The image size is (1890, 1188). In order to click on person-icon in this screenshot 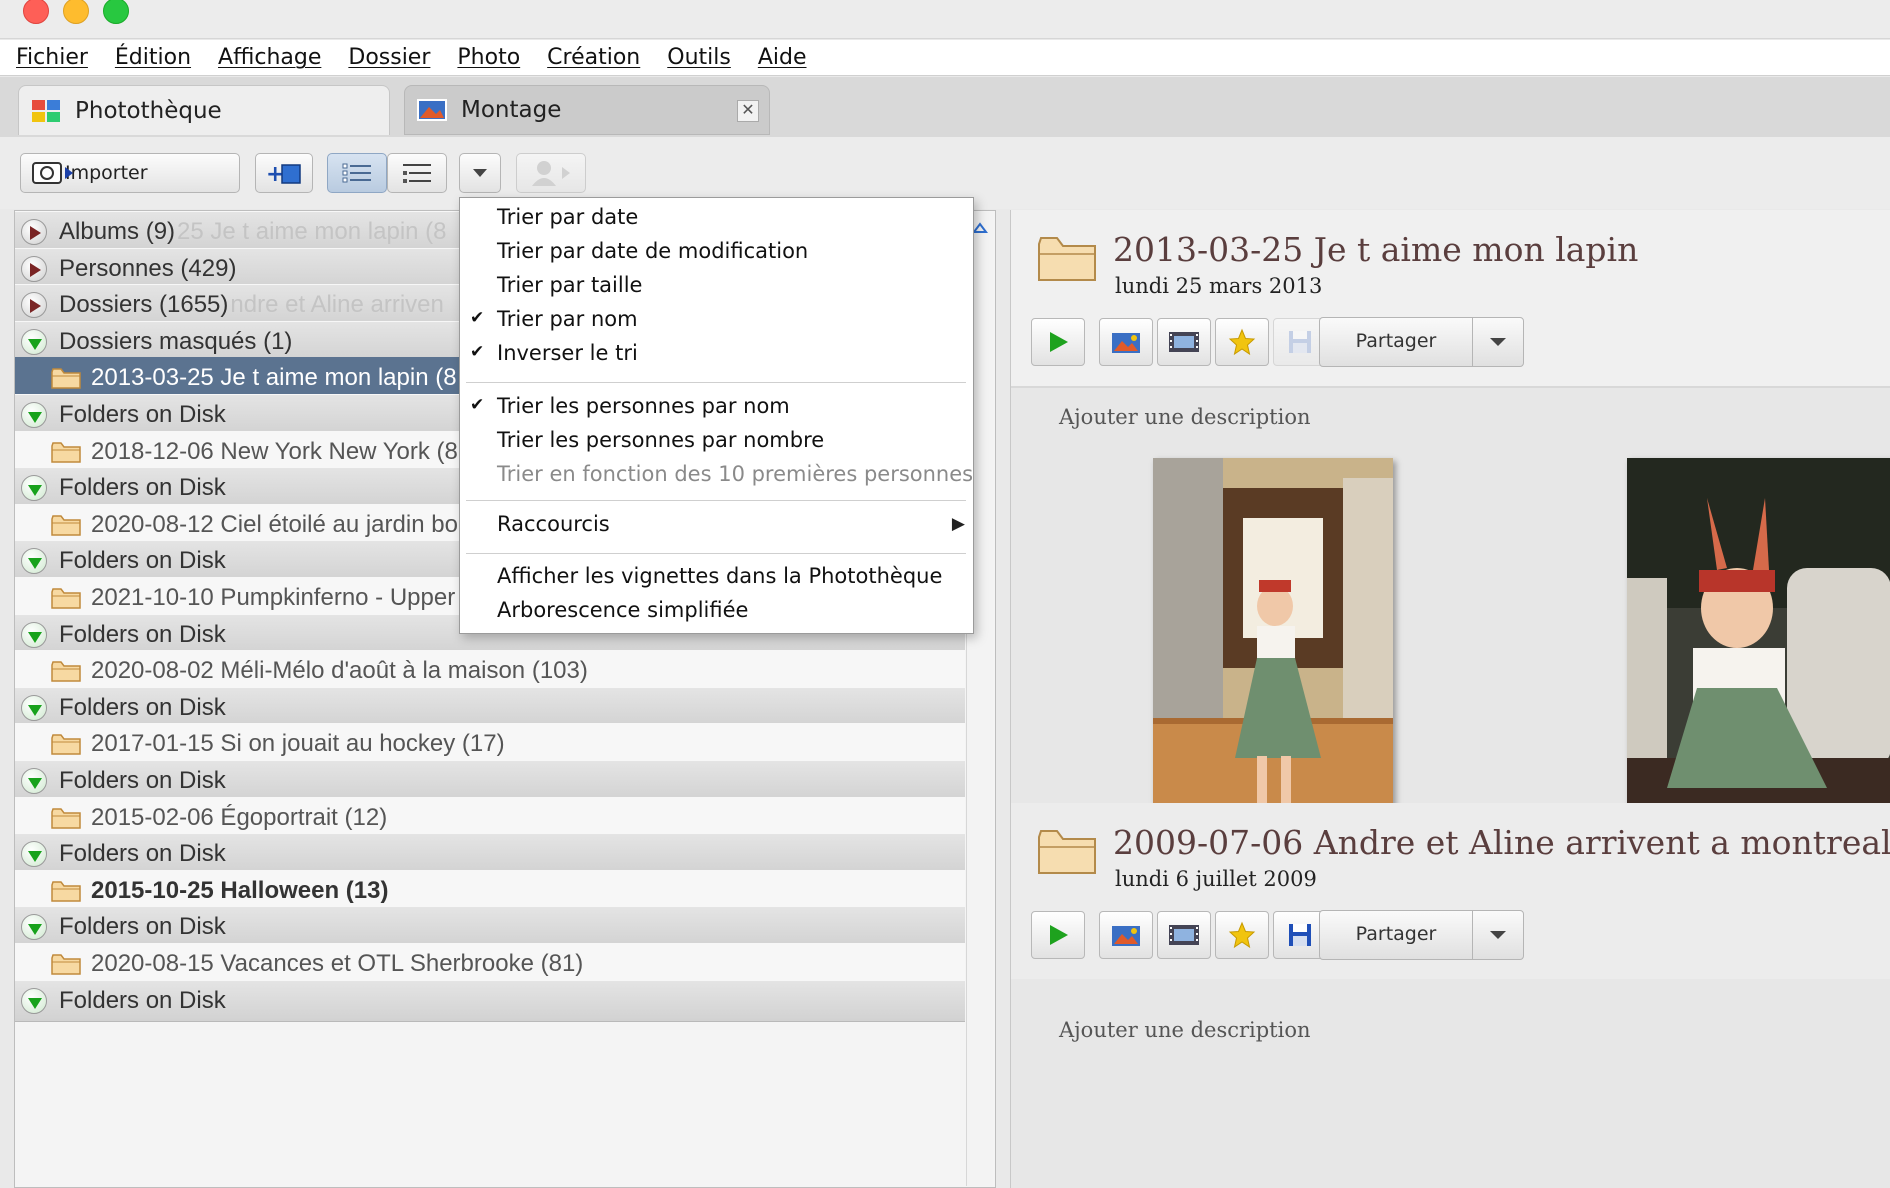, I will do `click(551, 173)`.